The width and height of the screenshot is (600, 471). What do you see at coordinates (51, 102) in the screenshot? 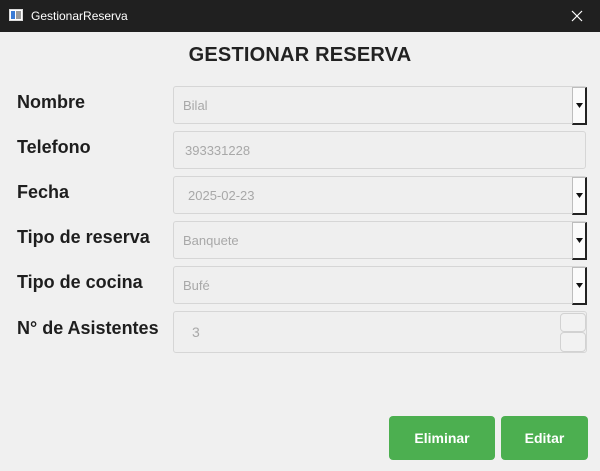
I see `nombre-label: Nombre` at bounding box center [51, 102].